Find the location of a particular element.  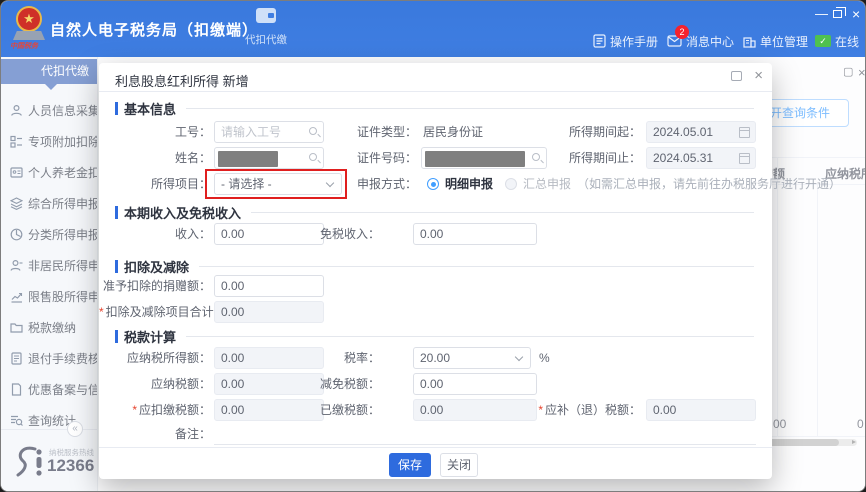

wallet-icon is located at coordinates (266, 15).